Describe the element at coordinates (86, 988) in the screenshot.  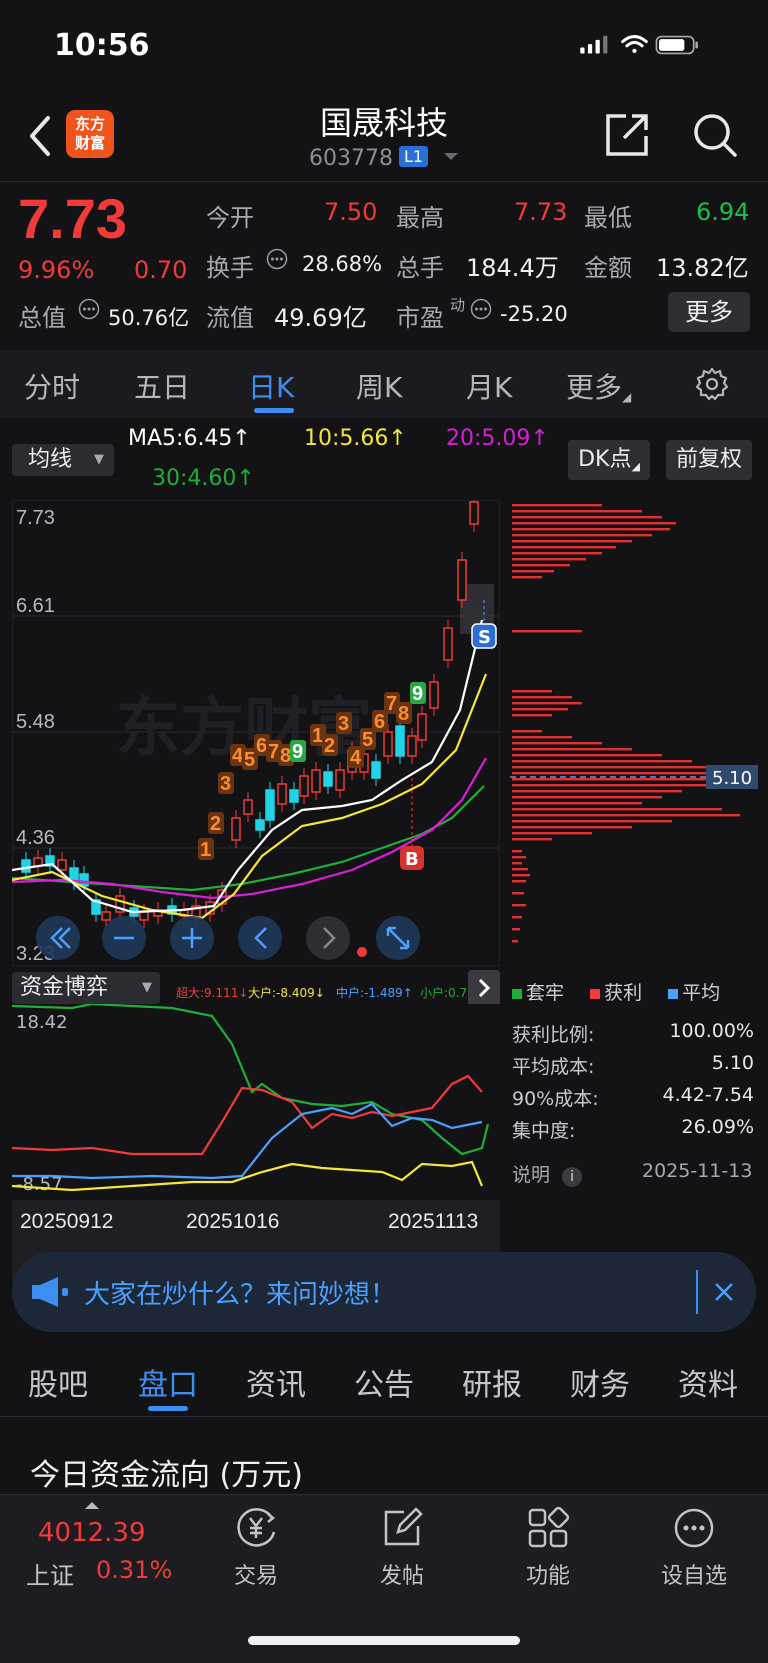
I see `fund-indicator-select: 资金博弈 ▼` at that location.